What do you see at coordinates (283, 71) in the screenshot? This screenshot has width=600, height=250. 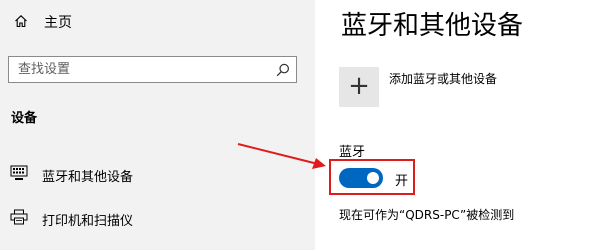 I see `search-icon` at bounding box center [283, 71].